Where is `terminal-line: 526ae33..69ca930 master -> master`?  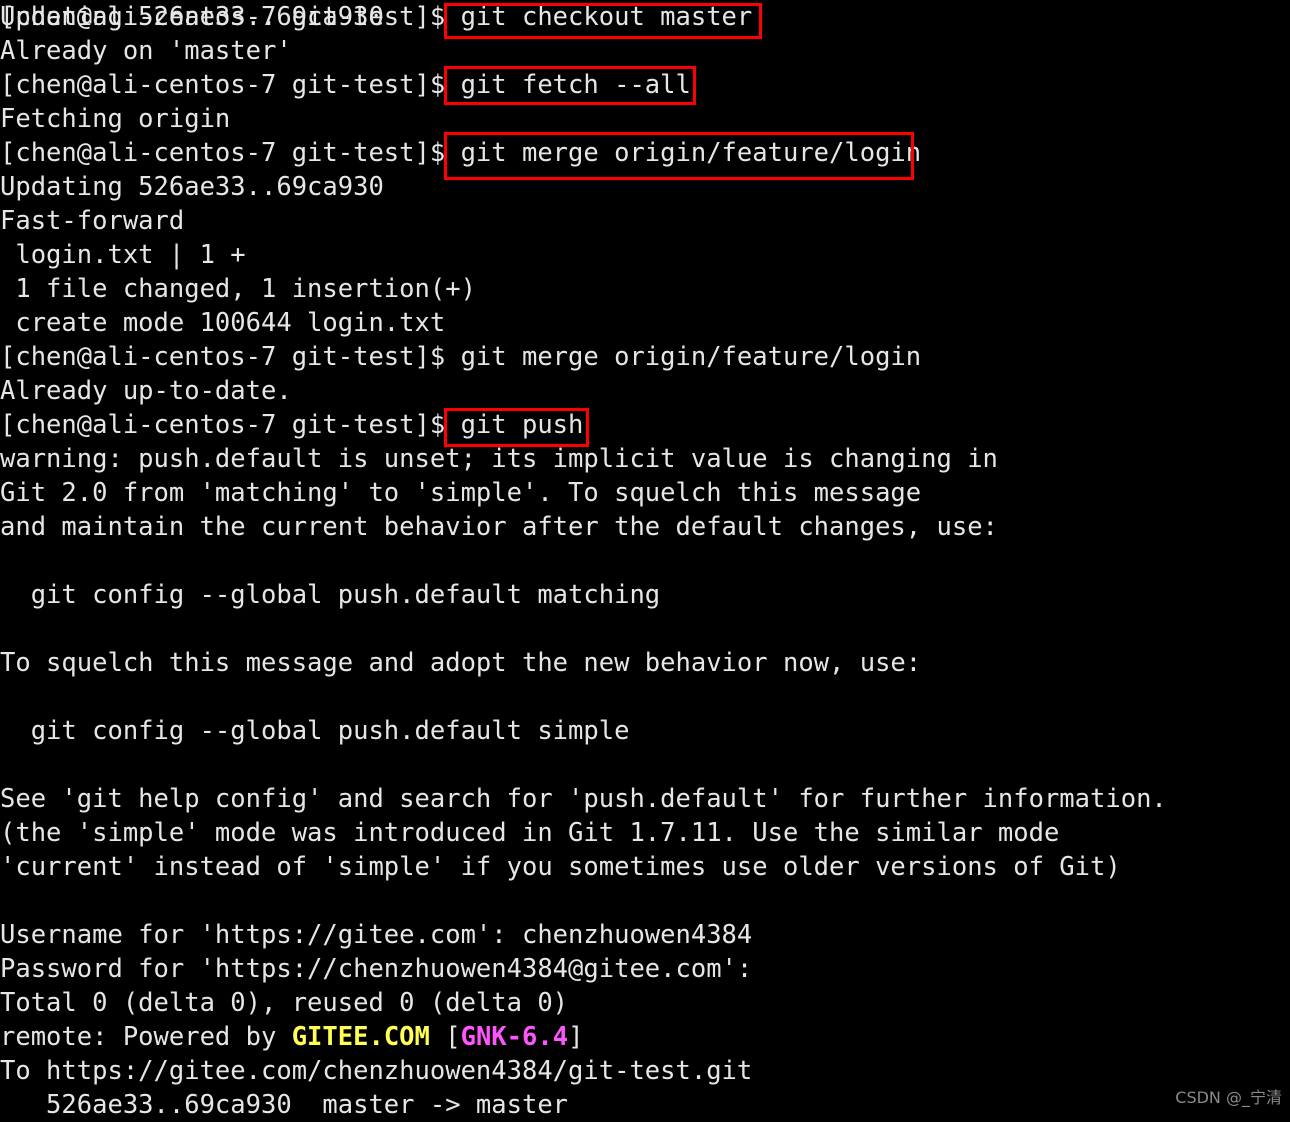
terminal-line: 526ae33..69ca930 master -> master is located at coordinates (284, 1105).